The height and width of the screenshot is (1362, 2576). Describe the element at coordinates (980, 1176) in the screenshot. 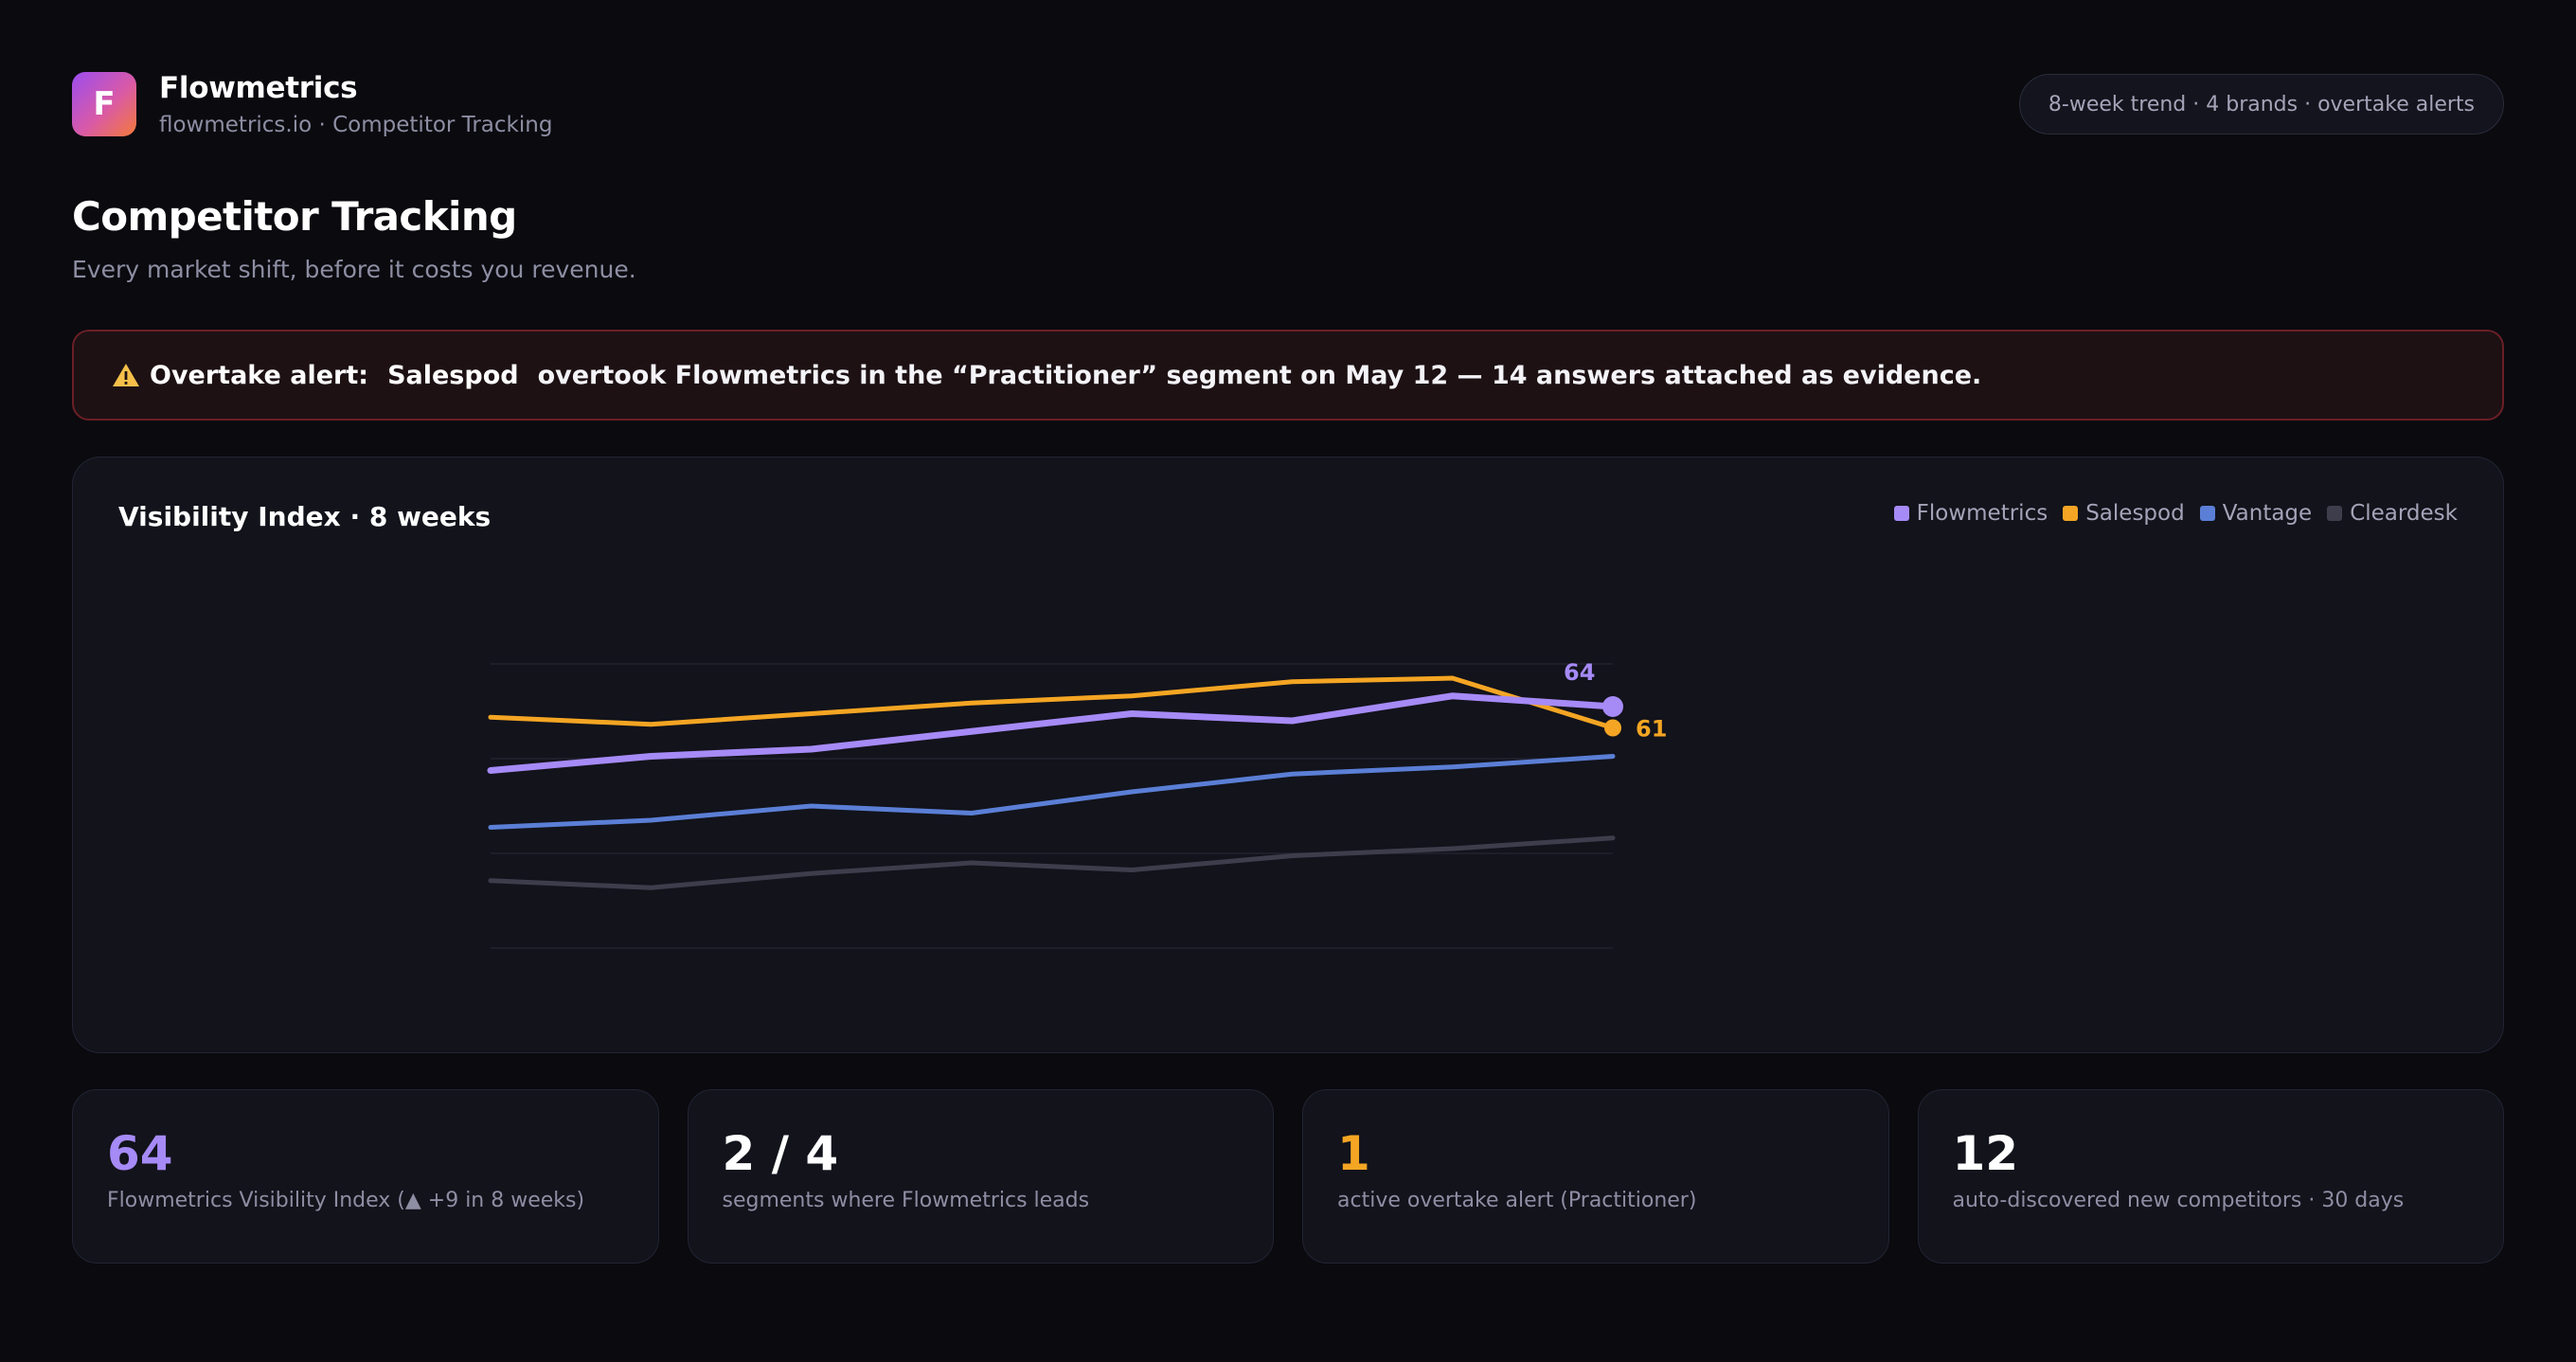

I see `stat-card: 2 / 4 segments where Flowmetrics leads` at that location.